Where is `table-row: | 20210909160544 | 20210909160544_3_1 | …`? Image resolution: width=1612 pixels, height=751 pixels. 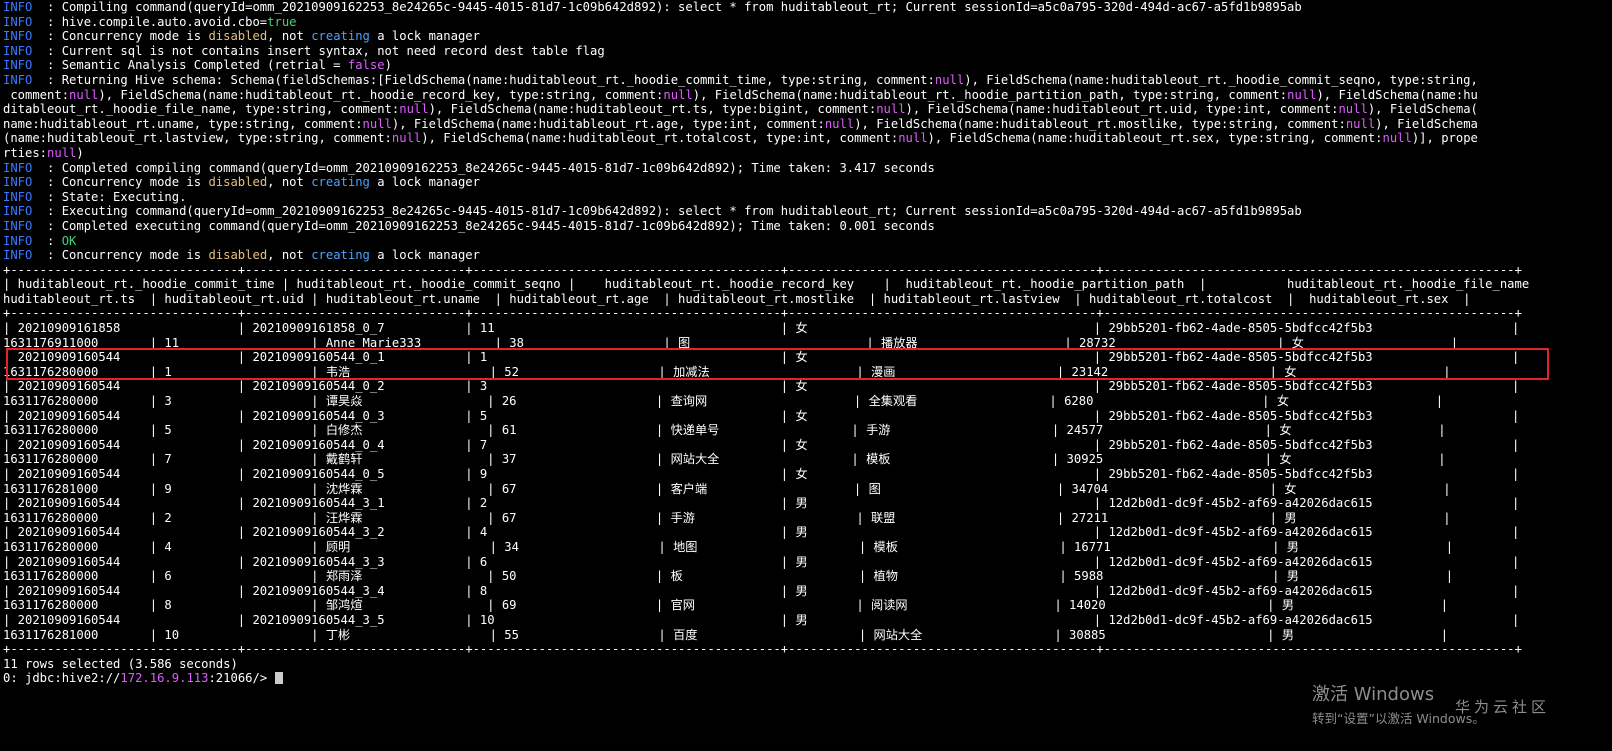 table-row: | 20210909160544 | 20210909160544_3_1 | … is located at coordinates (761, 503).